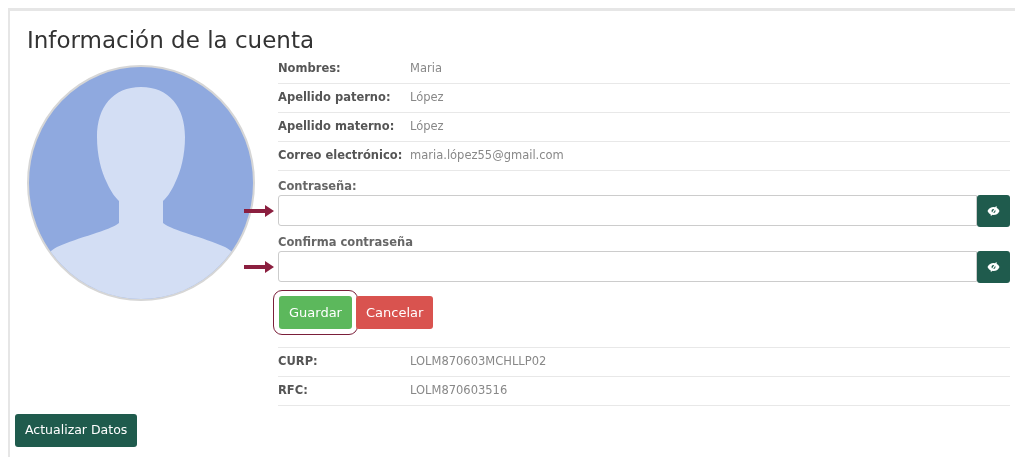  I want to click on field-value: Maria, so click(426, 68).